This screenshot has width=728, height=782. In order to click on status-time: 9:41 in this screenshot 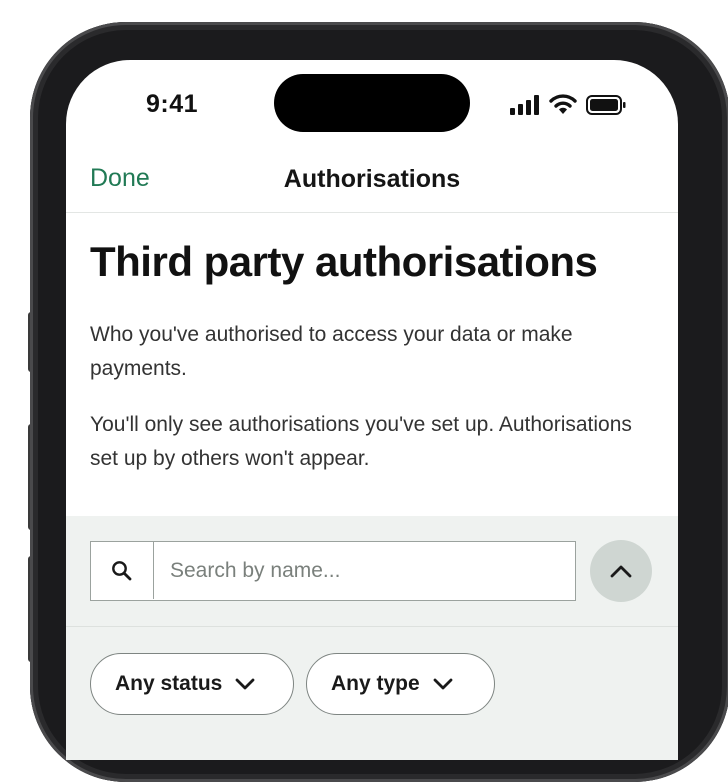, I will do `click(172, 104)`.